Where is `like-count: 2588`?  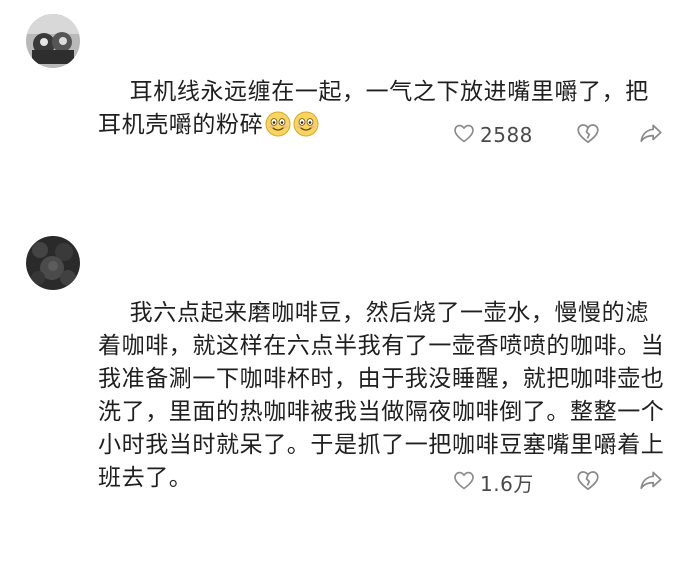 like-count: 2588 is located at coordinates (506, 135).